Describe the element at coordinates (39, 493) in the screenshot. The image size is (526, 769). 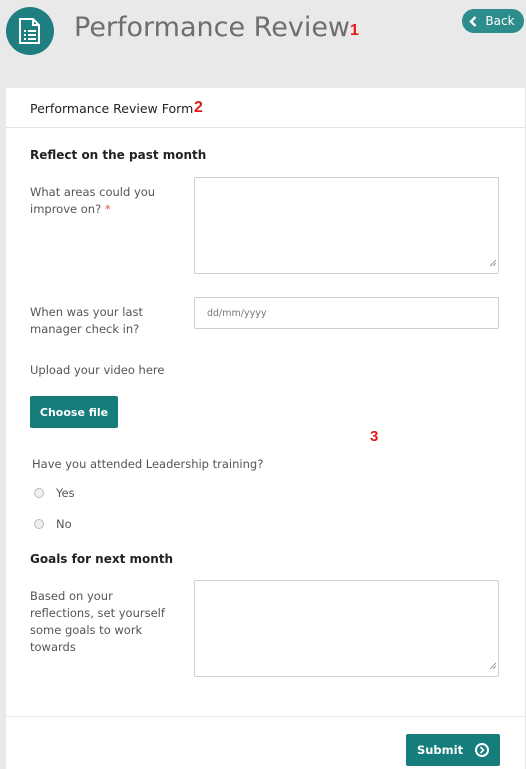
I see `radio-yes` at that location.